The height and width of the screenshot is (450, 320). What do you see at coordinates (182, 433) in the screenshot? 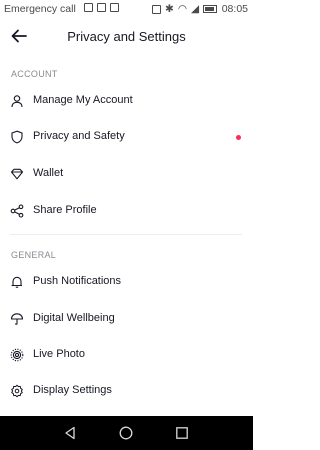
I see `nav-recents-icon` at bounding box center [182, 433].